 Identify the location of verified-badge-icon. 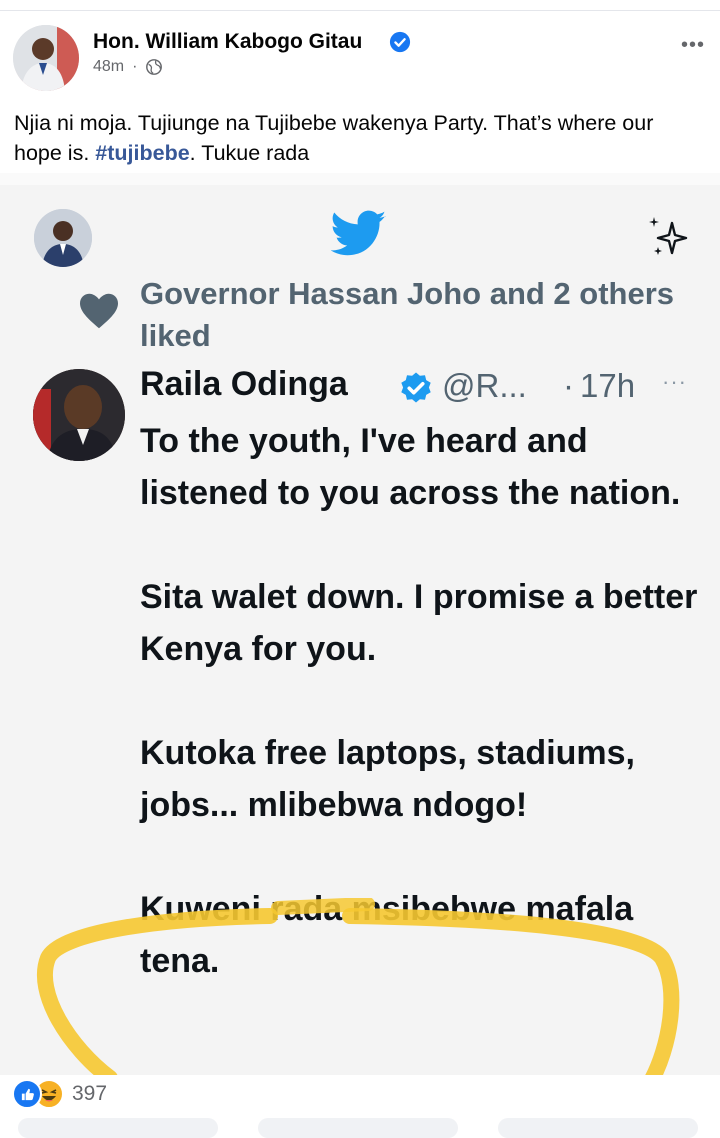
(400, 42).